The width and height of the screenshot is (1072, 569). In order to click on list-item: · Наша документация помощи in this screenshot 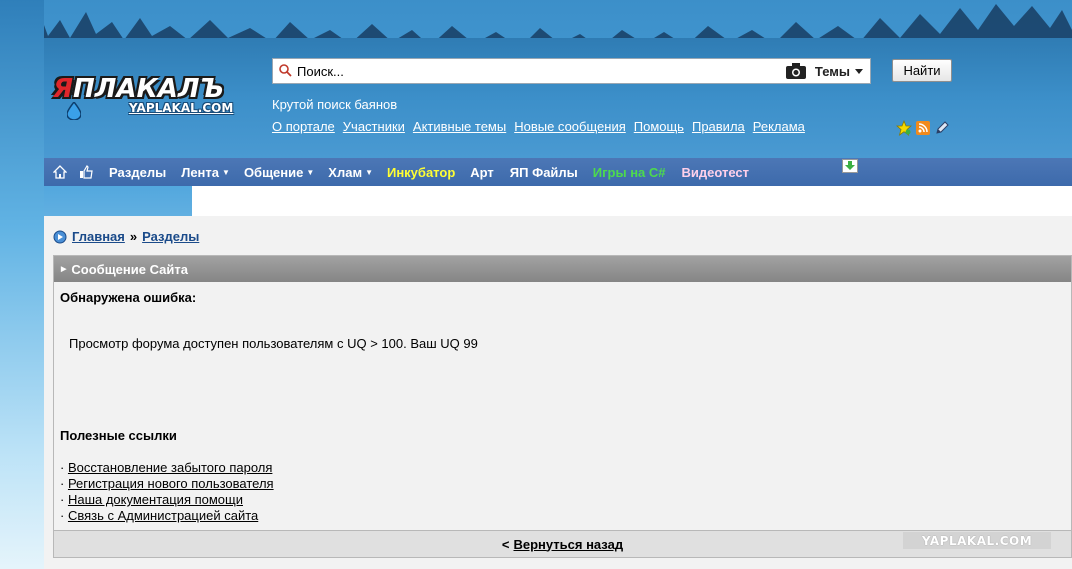, I will do `click(151, 499)`.